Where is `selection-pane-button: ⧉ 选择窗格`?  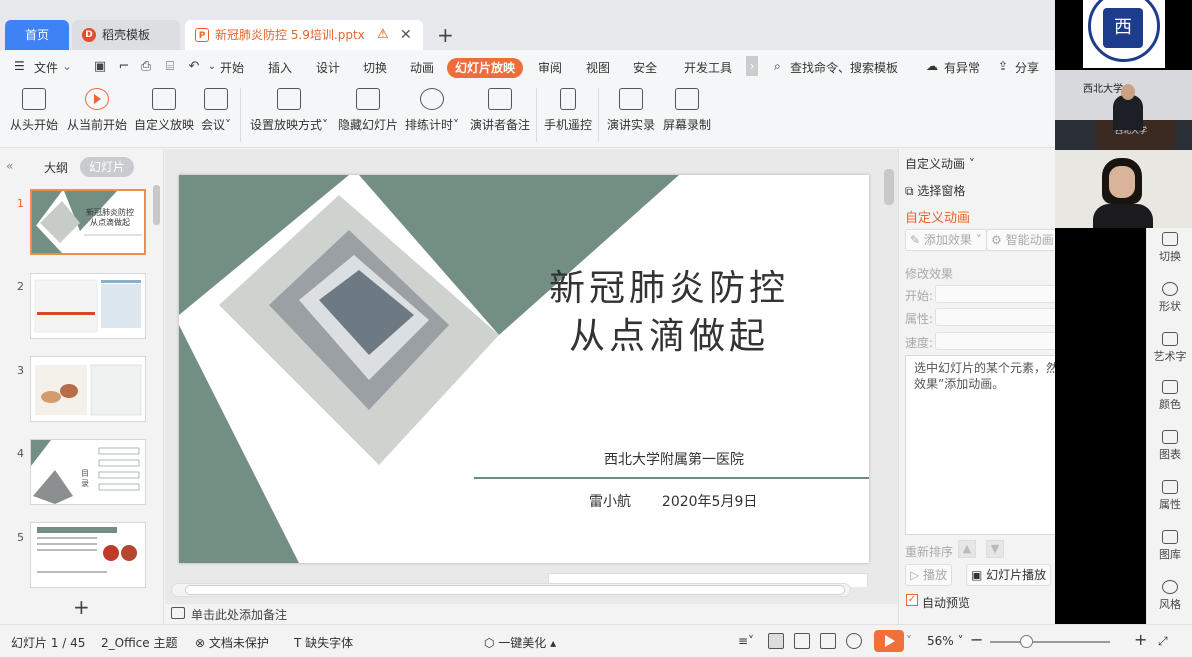 selection-pane-button: ⧉ 选择窗格 is located at coordinates (935, 190).